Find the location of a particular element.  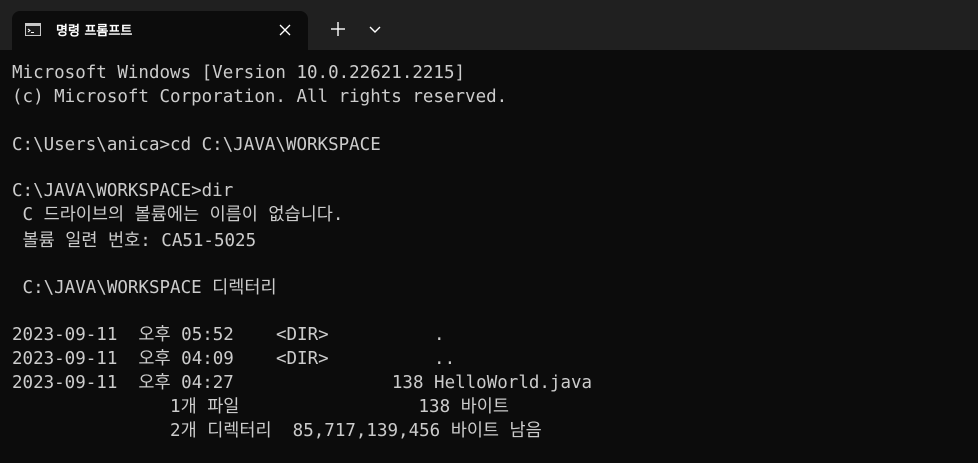

terminal-line: C:\JAVA\WORKSPACE 디렉터리 is located at coordinates (144, 288).